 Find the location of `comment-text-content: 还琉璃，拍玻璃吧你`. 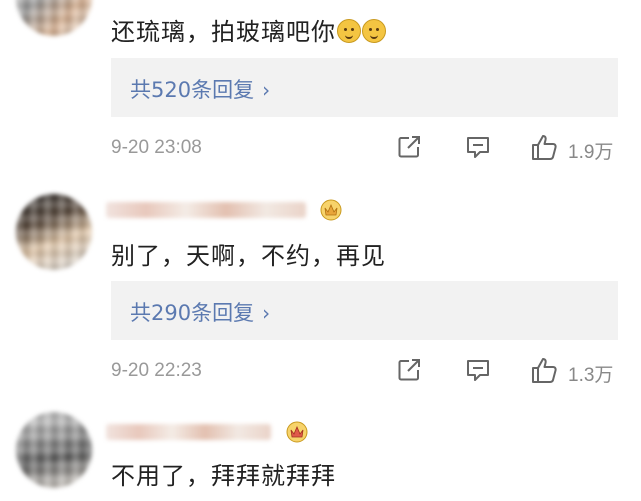

comment-text-content: 还琉璃，拍玻璃吧你 is located at coordinates (223, 32).